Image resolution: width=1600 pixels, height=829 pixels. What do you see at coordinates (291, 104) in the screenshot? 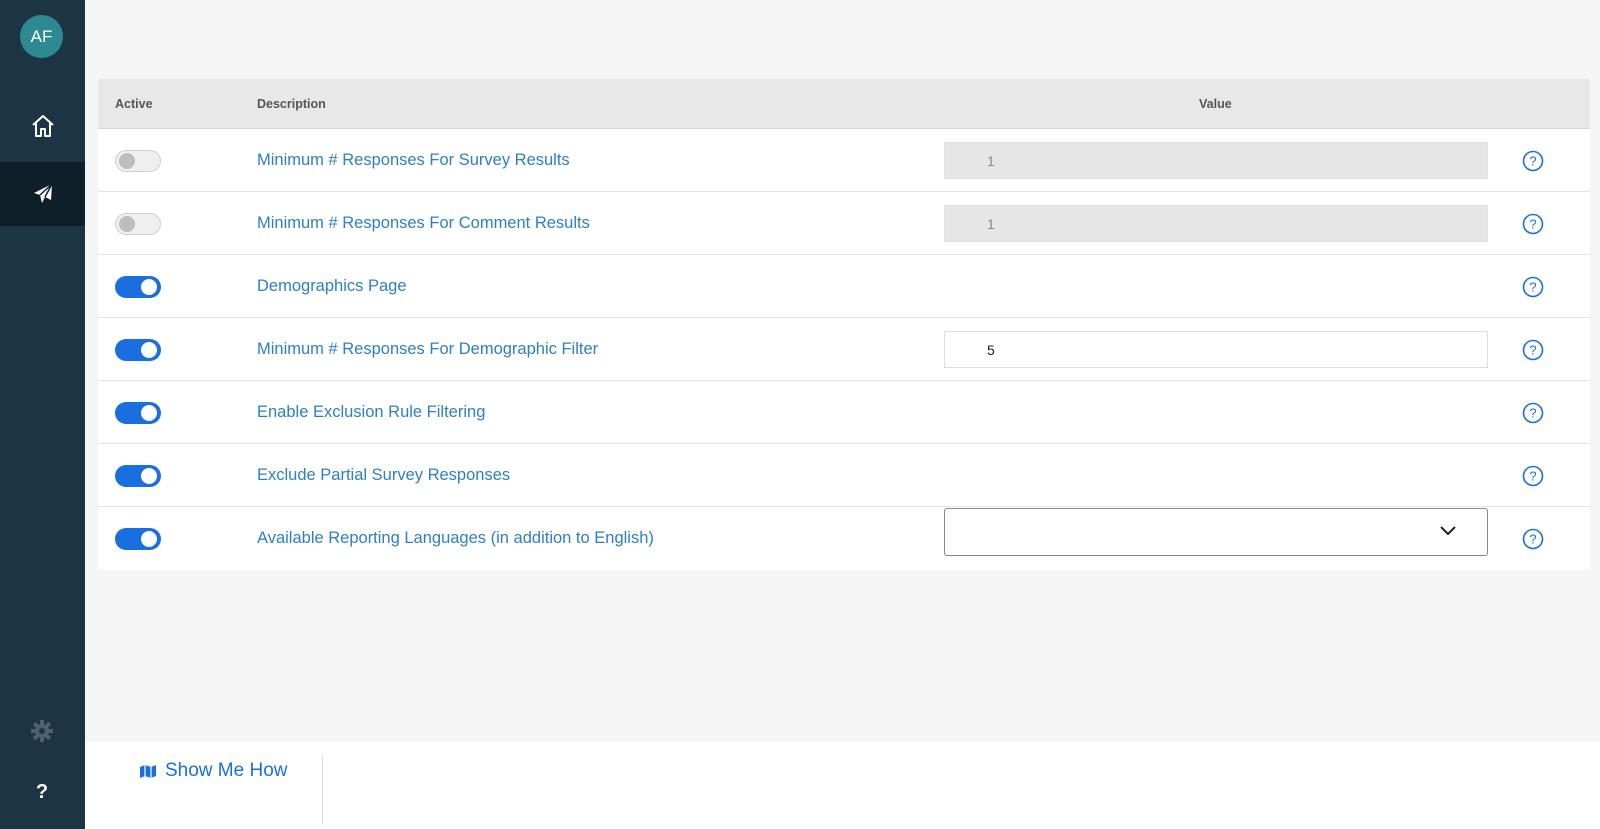
I see `header-description: Description` at bounding box center [291, 104].